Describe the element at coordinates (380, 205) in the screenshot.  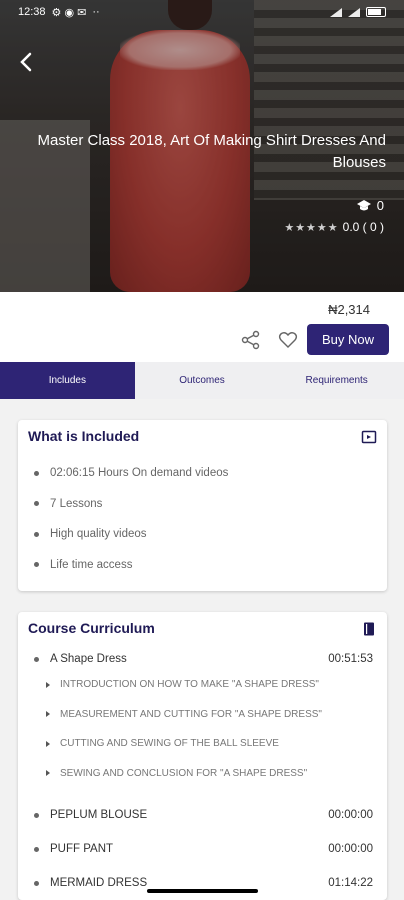
I see `students-value: 0` at that location.